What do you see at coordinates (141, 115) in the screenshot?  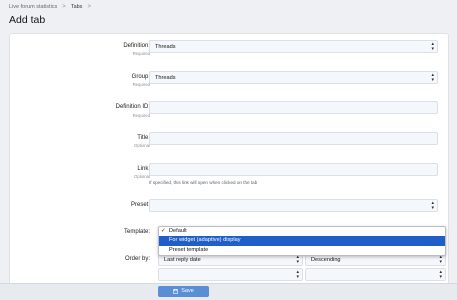 I see `definition-id-required-hint: Required` at bounding box center [141, 115].